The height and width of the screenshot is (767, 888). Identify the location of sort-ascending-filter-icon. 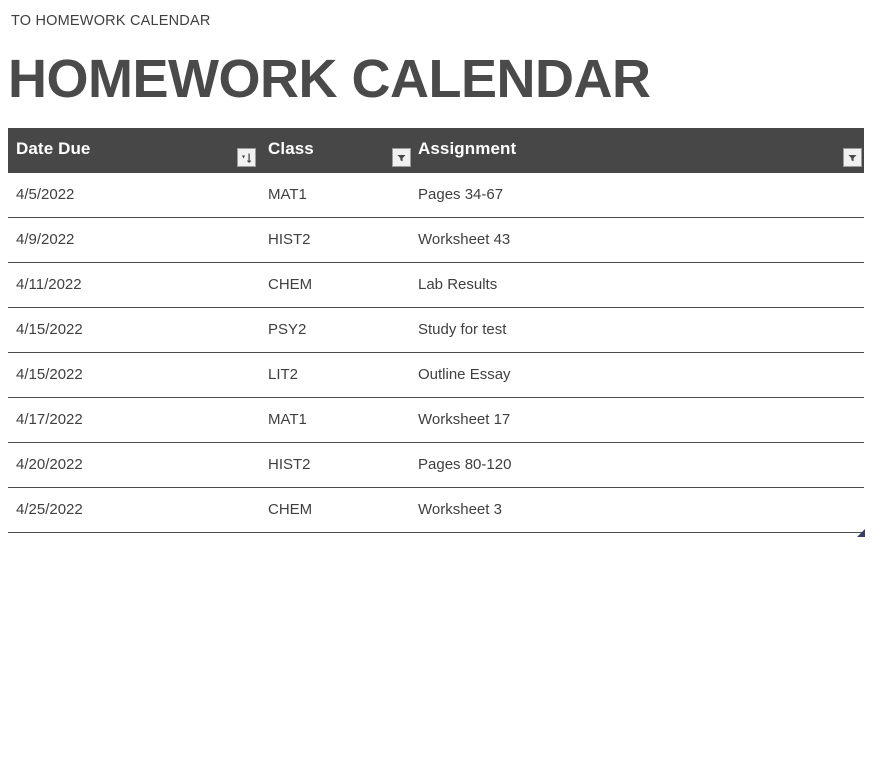
(247, 158).